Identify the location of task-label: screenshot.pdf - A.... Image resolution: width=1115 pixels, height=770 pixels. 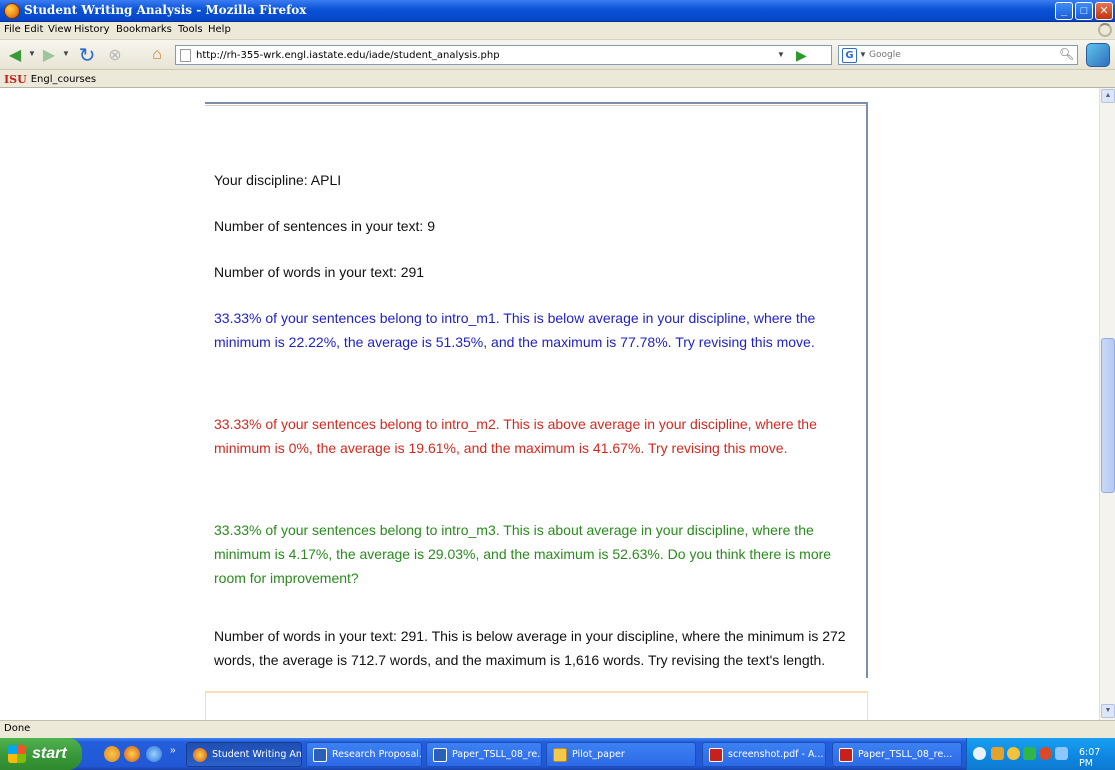
(776, 754).